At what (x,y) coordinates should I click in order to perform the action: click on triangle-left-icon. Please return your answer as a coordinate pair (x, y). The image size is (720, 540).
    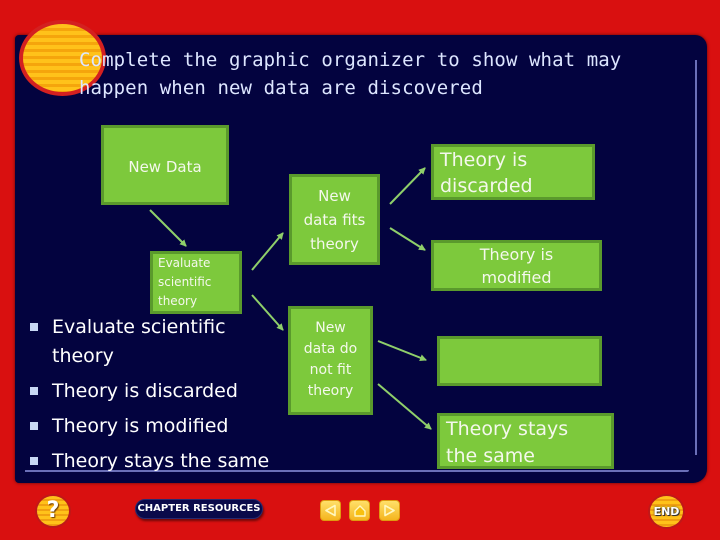
    Looking at the image, I should click on (330, 510).